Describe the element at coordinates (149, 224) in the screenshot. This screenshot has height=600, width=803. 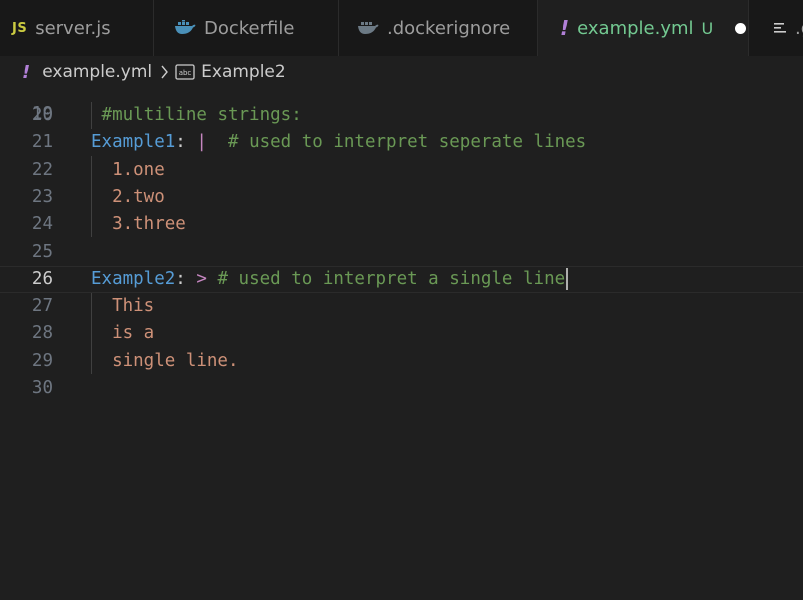
I see `token-str: 3.three` at that location.